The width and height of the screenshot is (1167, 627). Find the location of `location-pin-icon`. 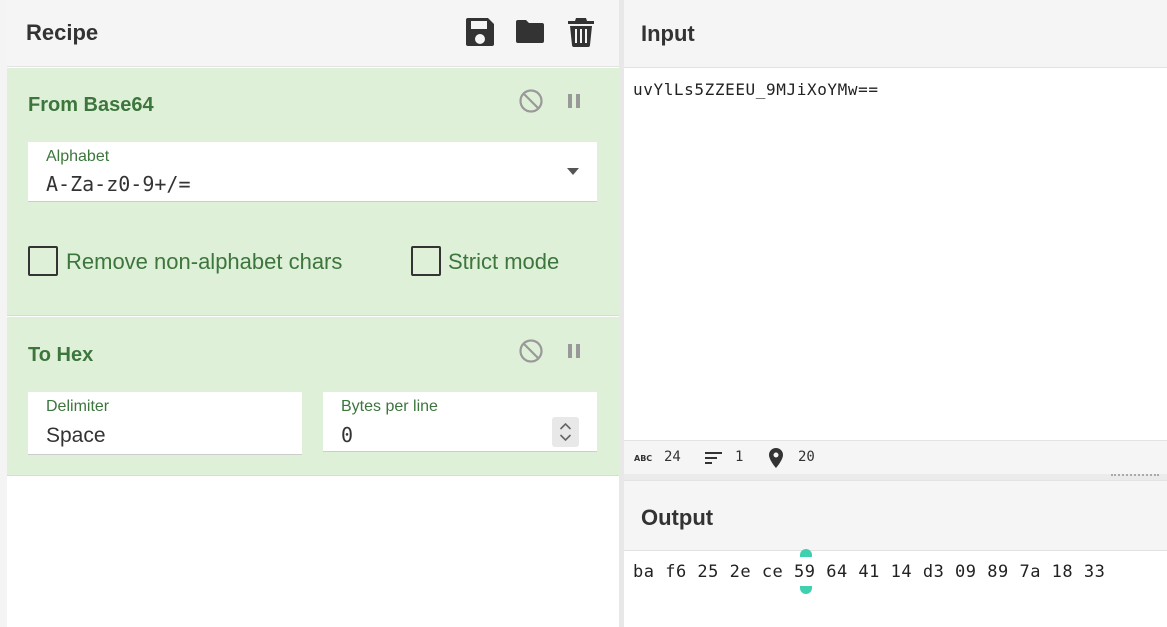

location-pin-icon is located at coordinates (776, 458).